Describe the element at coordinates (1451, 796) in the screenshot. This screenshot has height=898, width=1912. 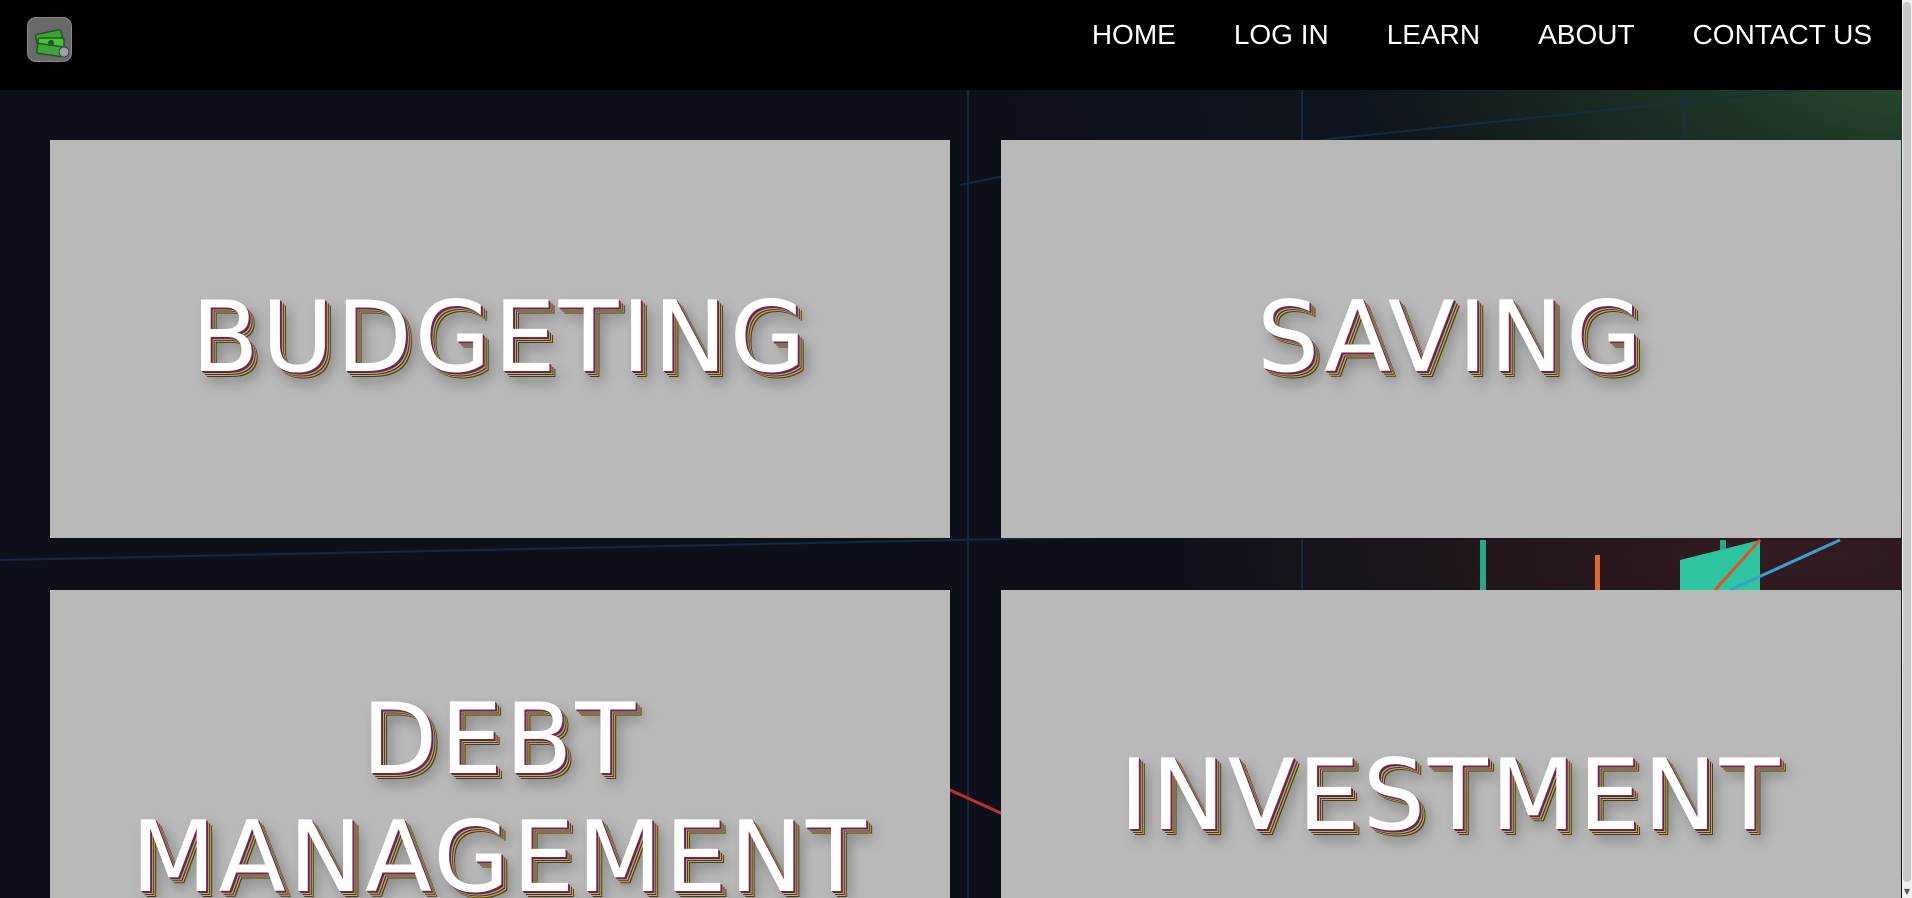
I see `investment-card-title: INVESTMENT` at that location.